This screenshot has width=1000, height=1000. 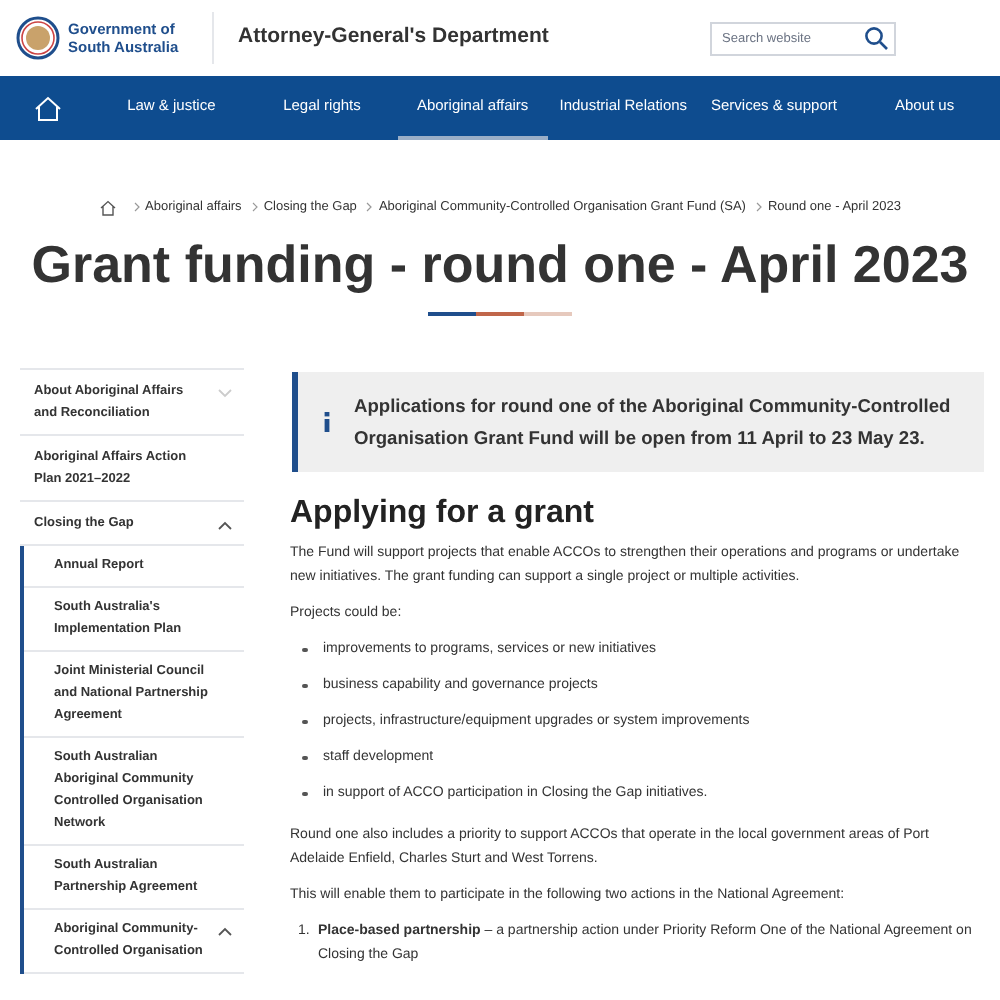 What do you see at coordinates (107, 207) in the screenshot?
I see `home-icon` at bounding box center [107, 207].